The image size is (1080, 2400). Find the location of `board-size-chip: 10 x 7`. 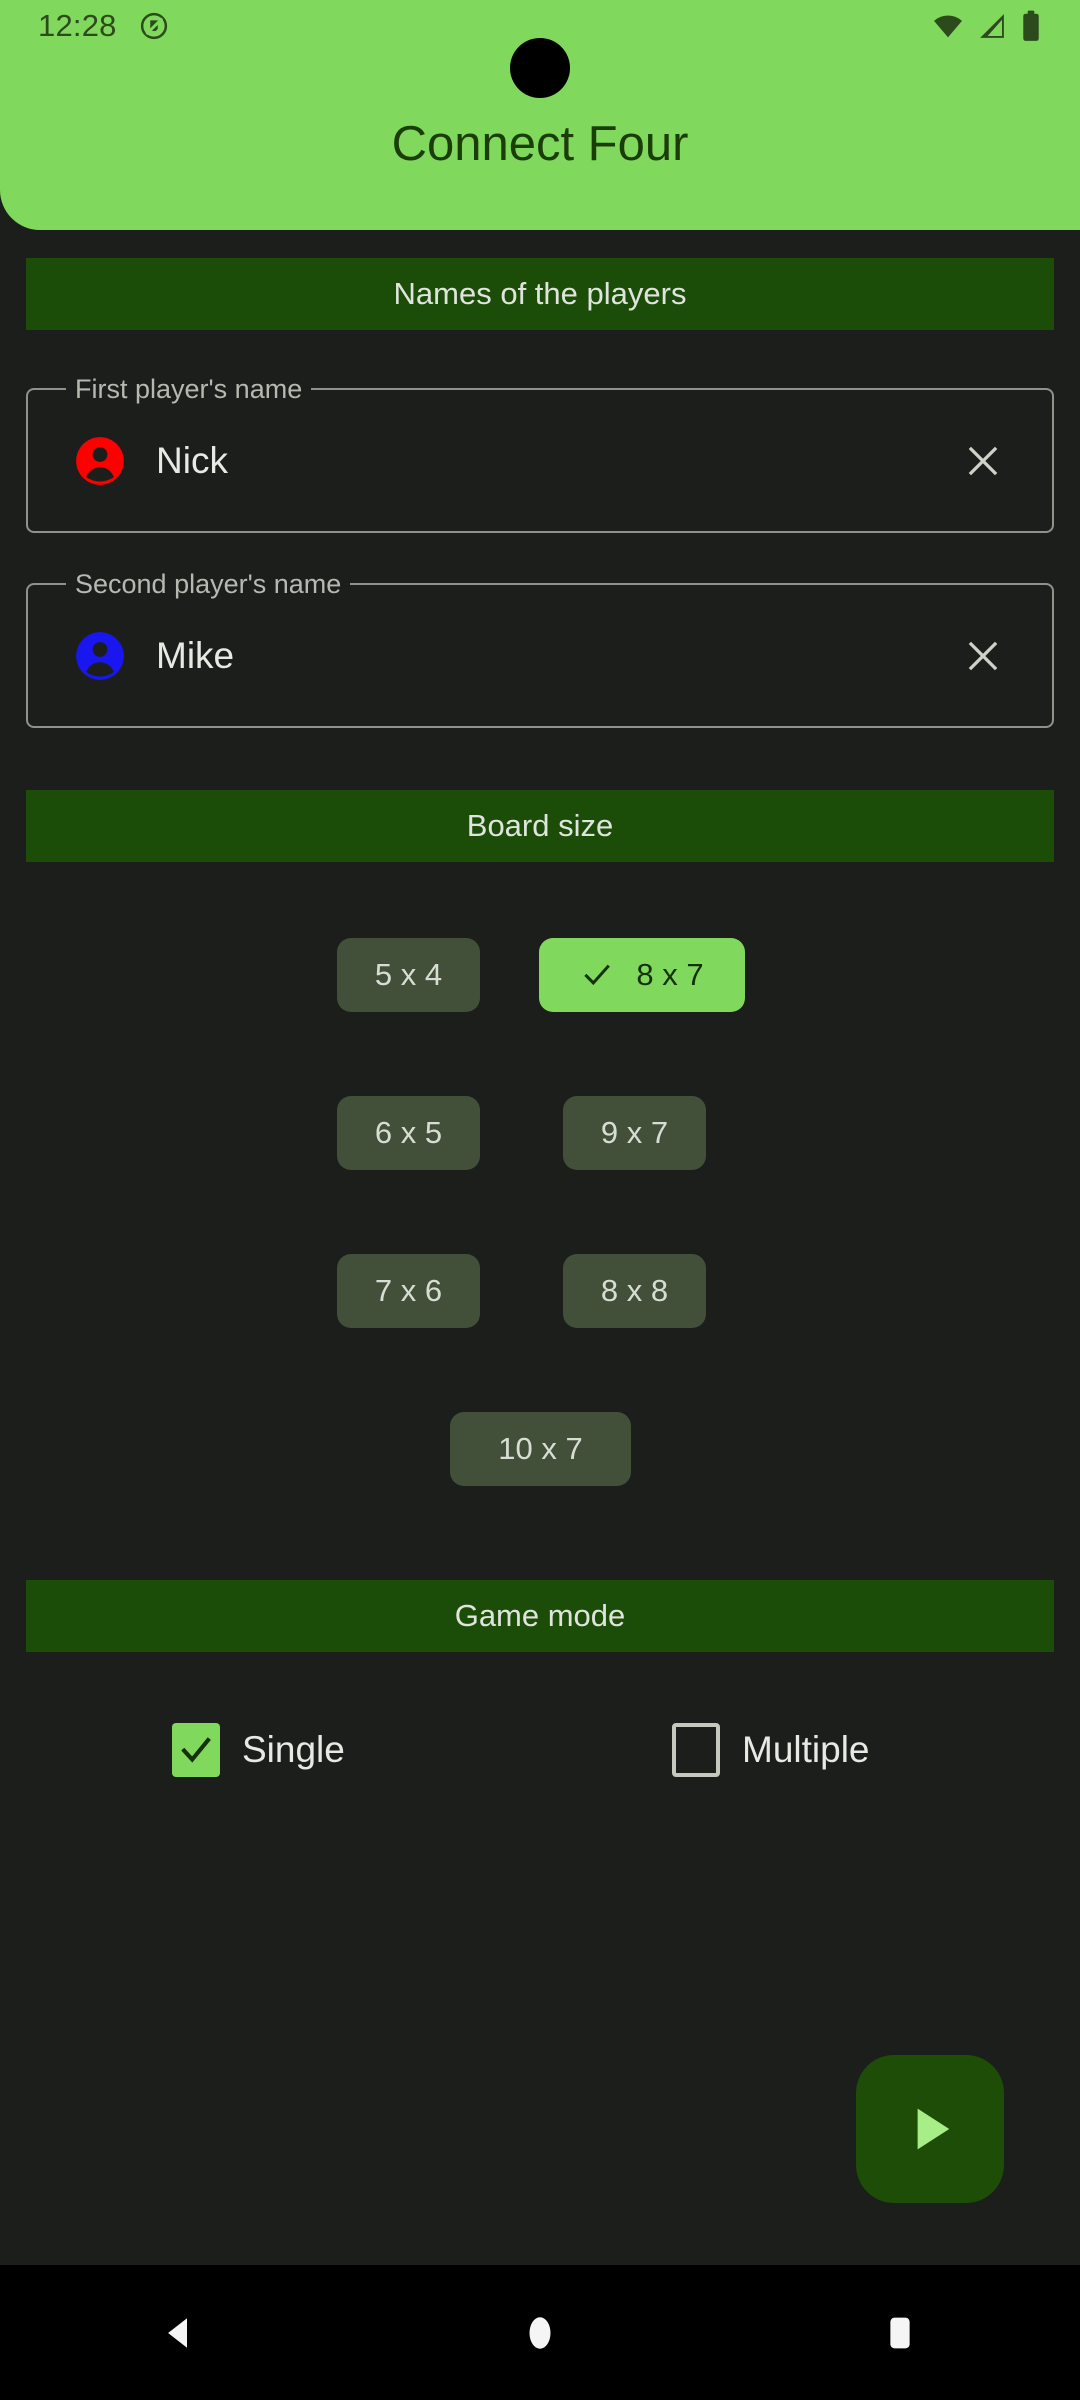

board-size-chip: 10 x 7 is located at coordinates (540, 1449).